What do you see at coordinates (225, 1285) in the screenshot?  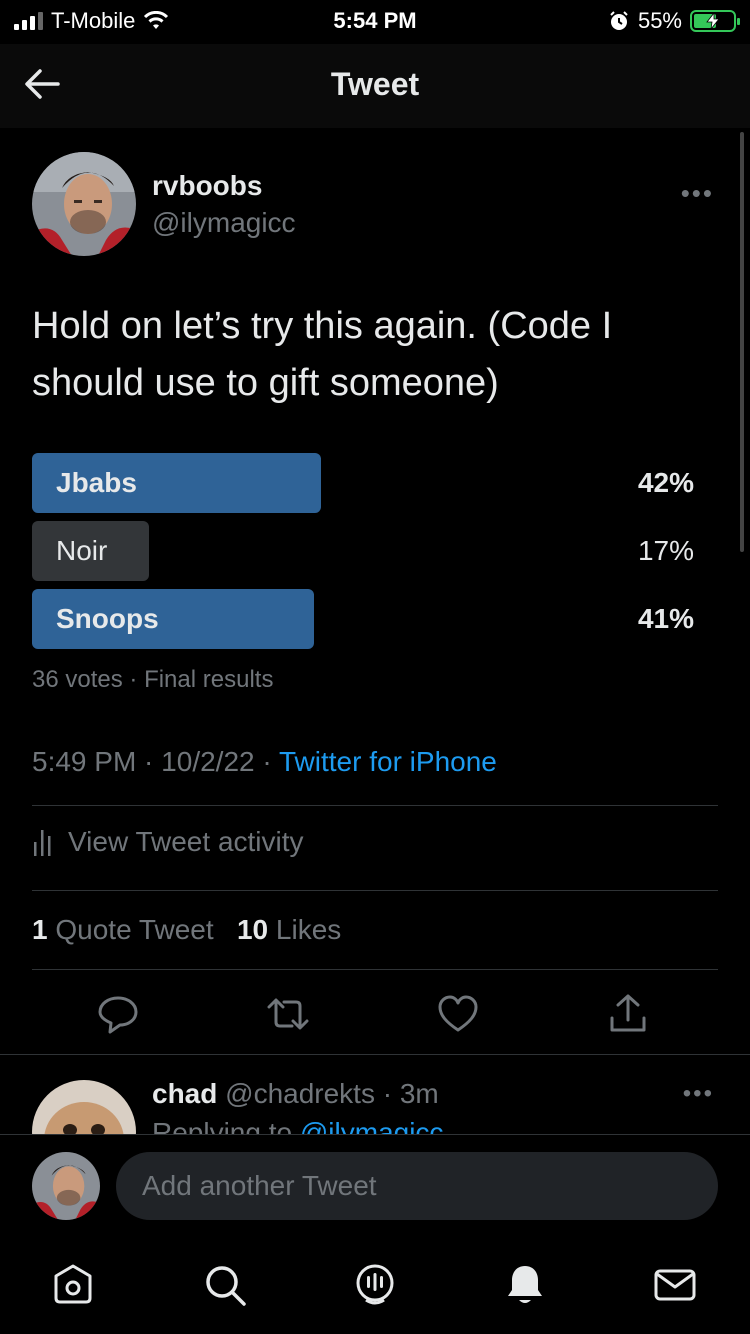 I see `search-icon` at bounding box center [225, 1285].